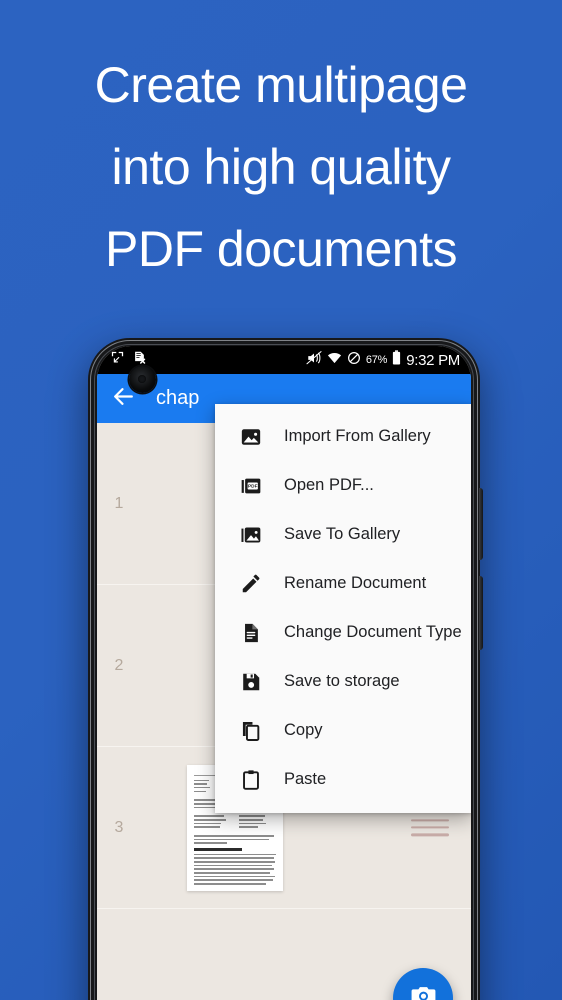 The image size is (562, 1000). What do you see at coordinates (305, 779) in the screenshot?
I see `menu-item-label: Paste` at bounding box center [305, 779].